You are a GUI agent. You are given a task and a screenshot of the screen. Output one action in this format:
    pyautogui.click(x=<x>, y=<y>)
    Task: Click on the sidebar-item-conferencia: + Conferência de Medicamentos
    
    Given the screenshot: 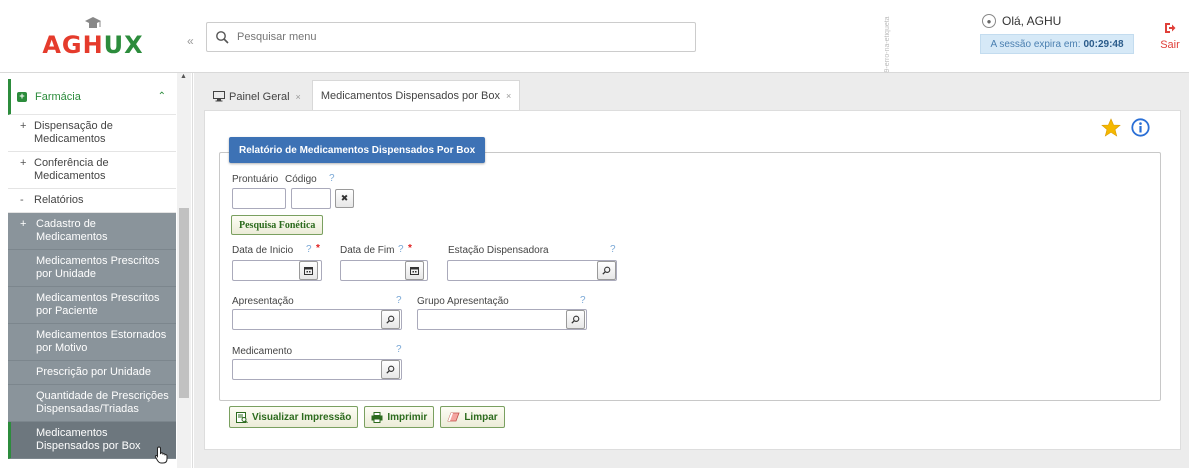 What is the action you would take?
    pyautogui.click(x=92, y=170)
    